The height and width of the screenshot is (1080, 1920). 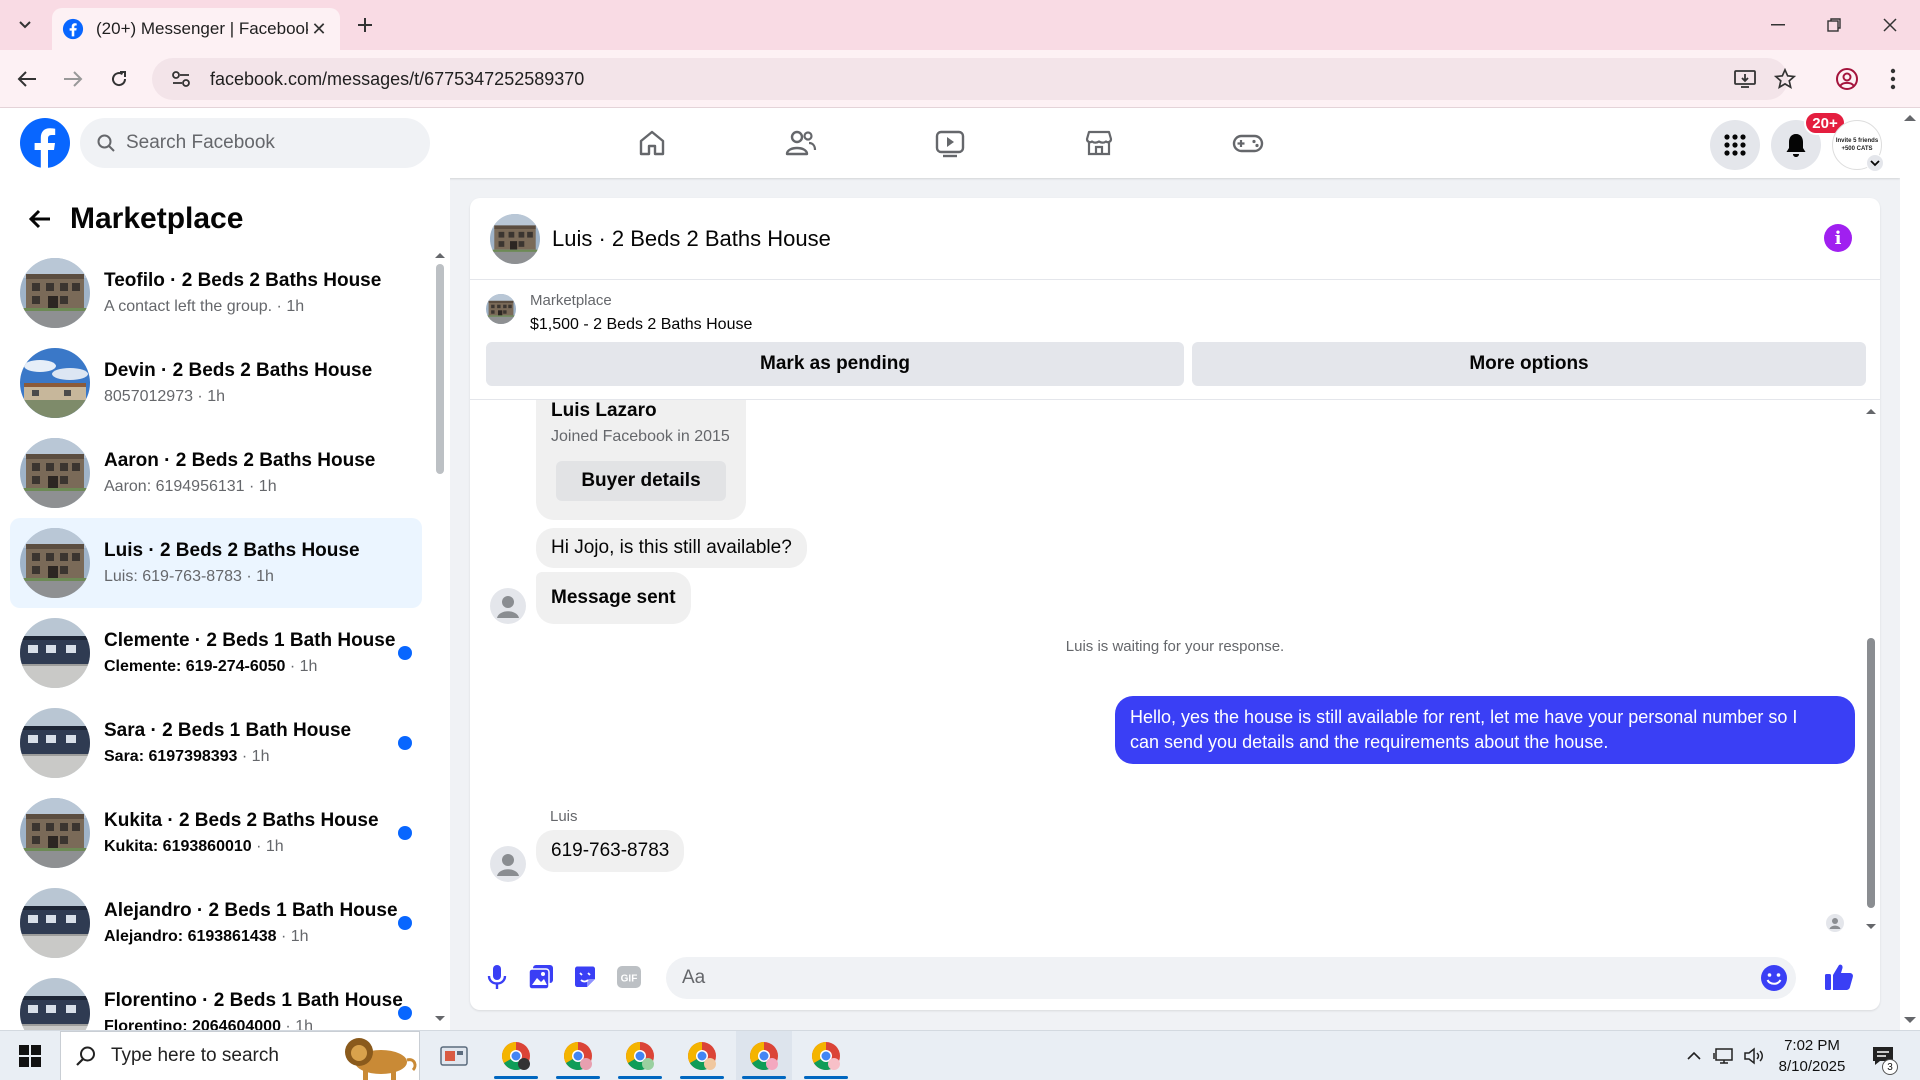 I want to click on listing-thumbnail, so click(x=501, y=309).